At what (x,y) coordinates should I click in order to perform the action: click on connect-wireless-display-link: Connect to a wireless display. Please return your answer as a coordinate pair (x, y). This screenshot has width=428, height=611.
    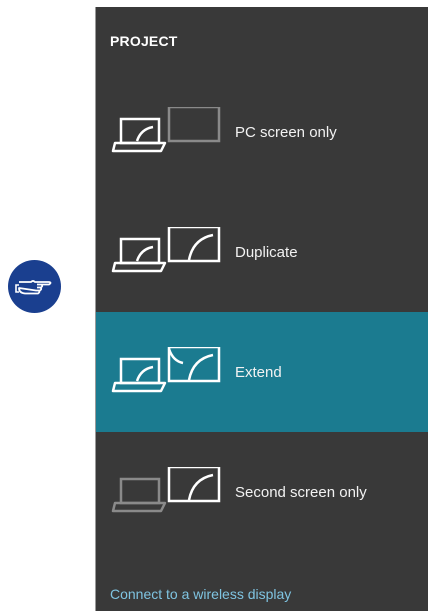
    Looking at the image, I should click on (200, 594).